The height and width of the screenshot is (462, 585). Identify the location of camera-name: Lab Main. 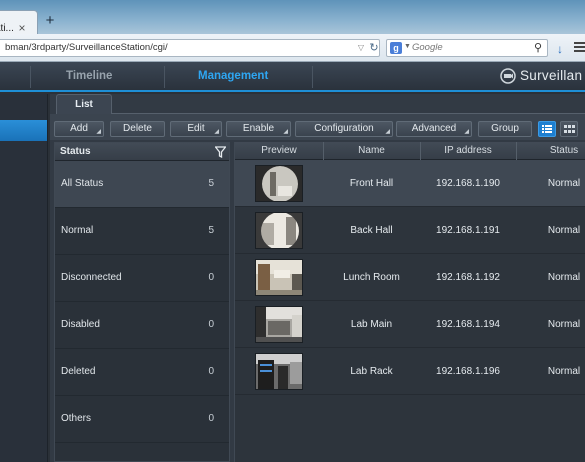
(371, 324).